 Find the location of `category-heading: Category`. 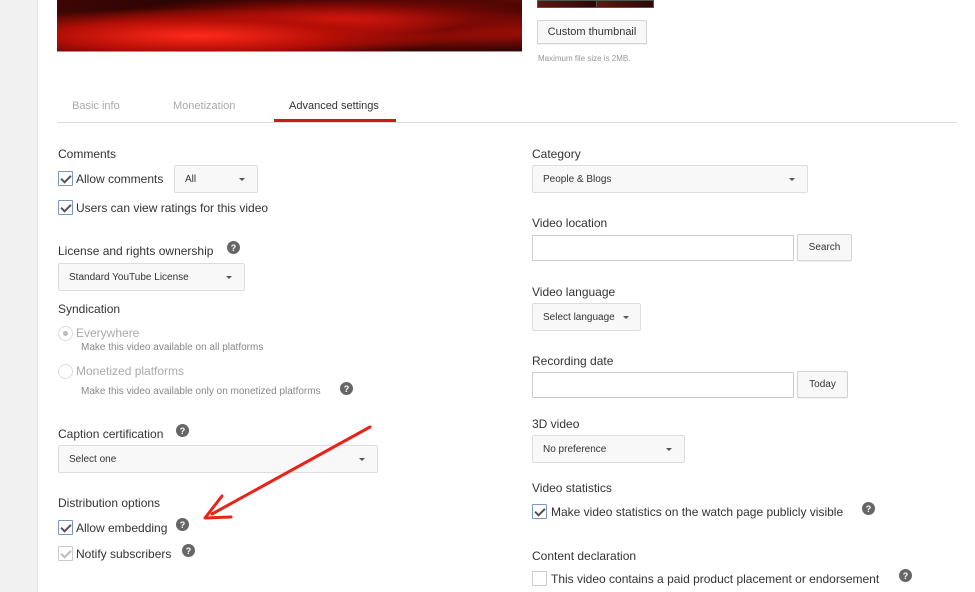

category-heading: Category is located at coordinates (556, 154).